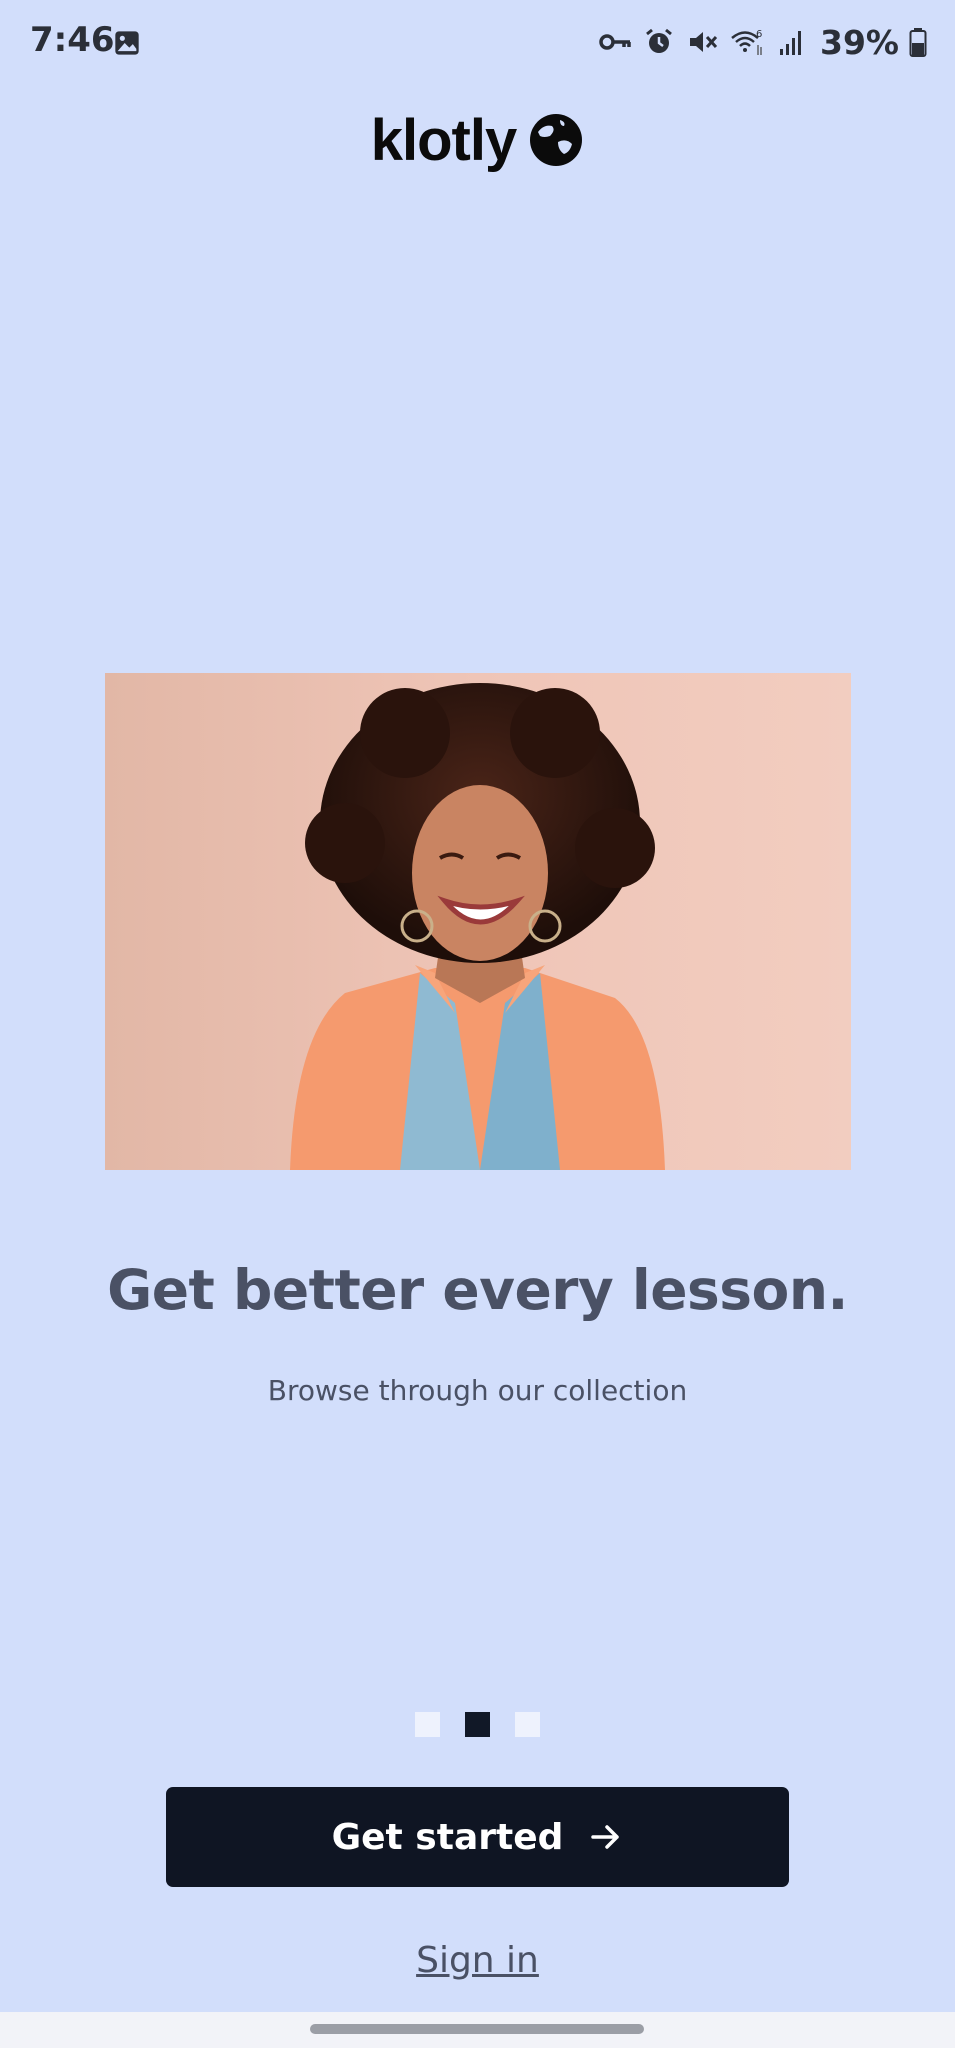 The width and height of the screenshot is (955, 2048). Describe the element at coordinates (859, 42) in the screenshot. I see `battery-percent: 39%` at that location.